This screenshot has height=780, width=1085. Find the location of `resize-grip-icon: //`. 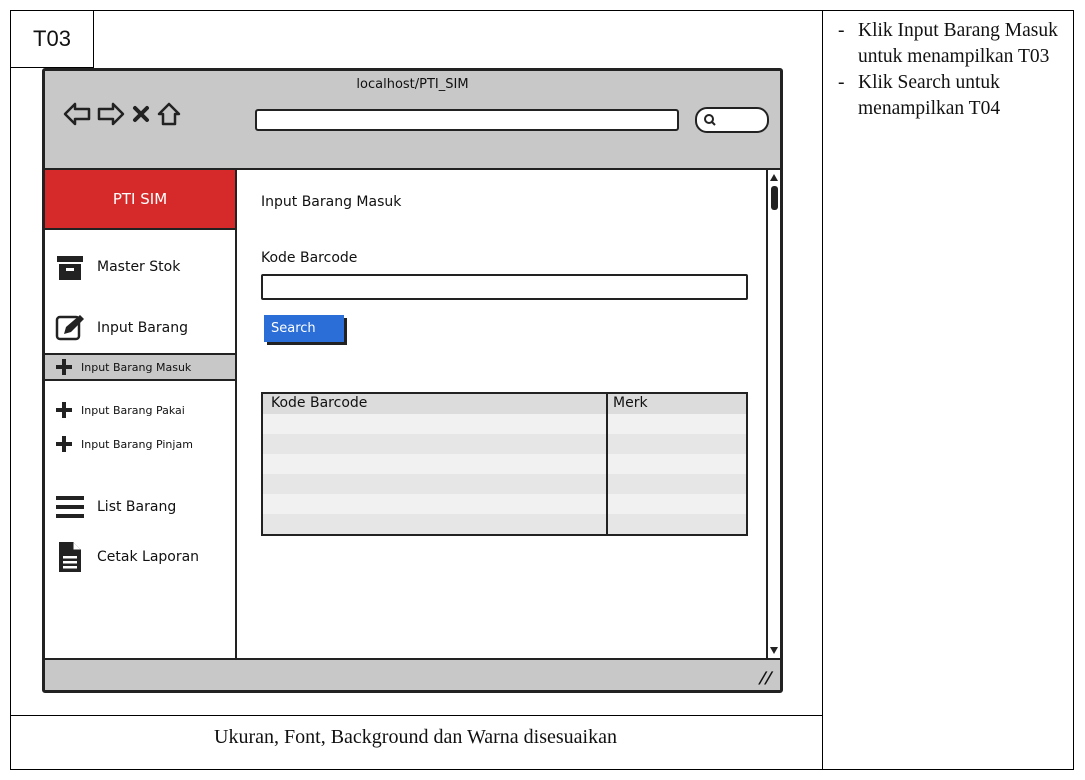

resize-grip-icon: // is located at coordinates (766, 677).